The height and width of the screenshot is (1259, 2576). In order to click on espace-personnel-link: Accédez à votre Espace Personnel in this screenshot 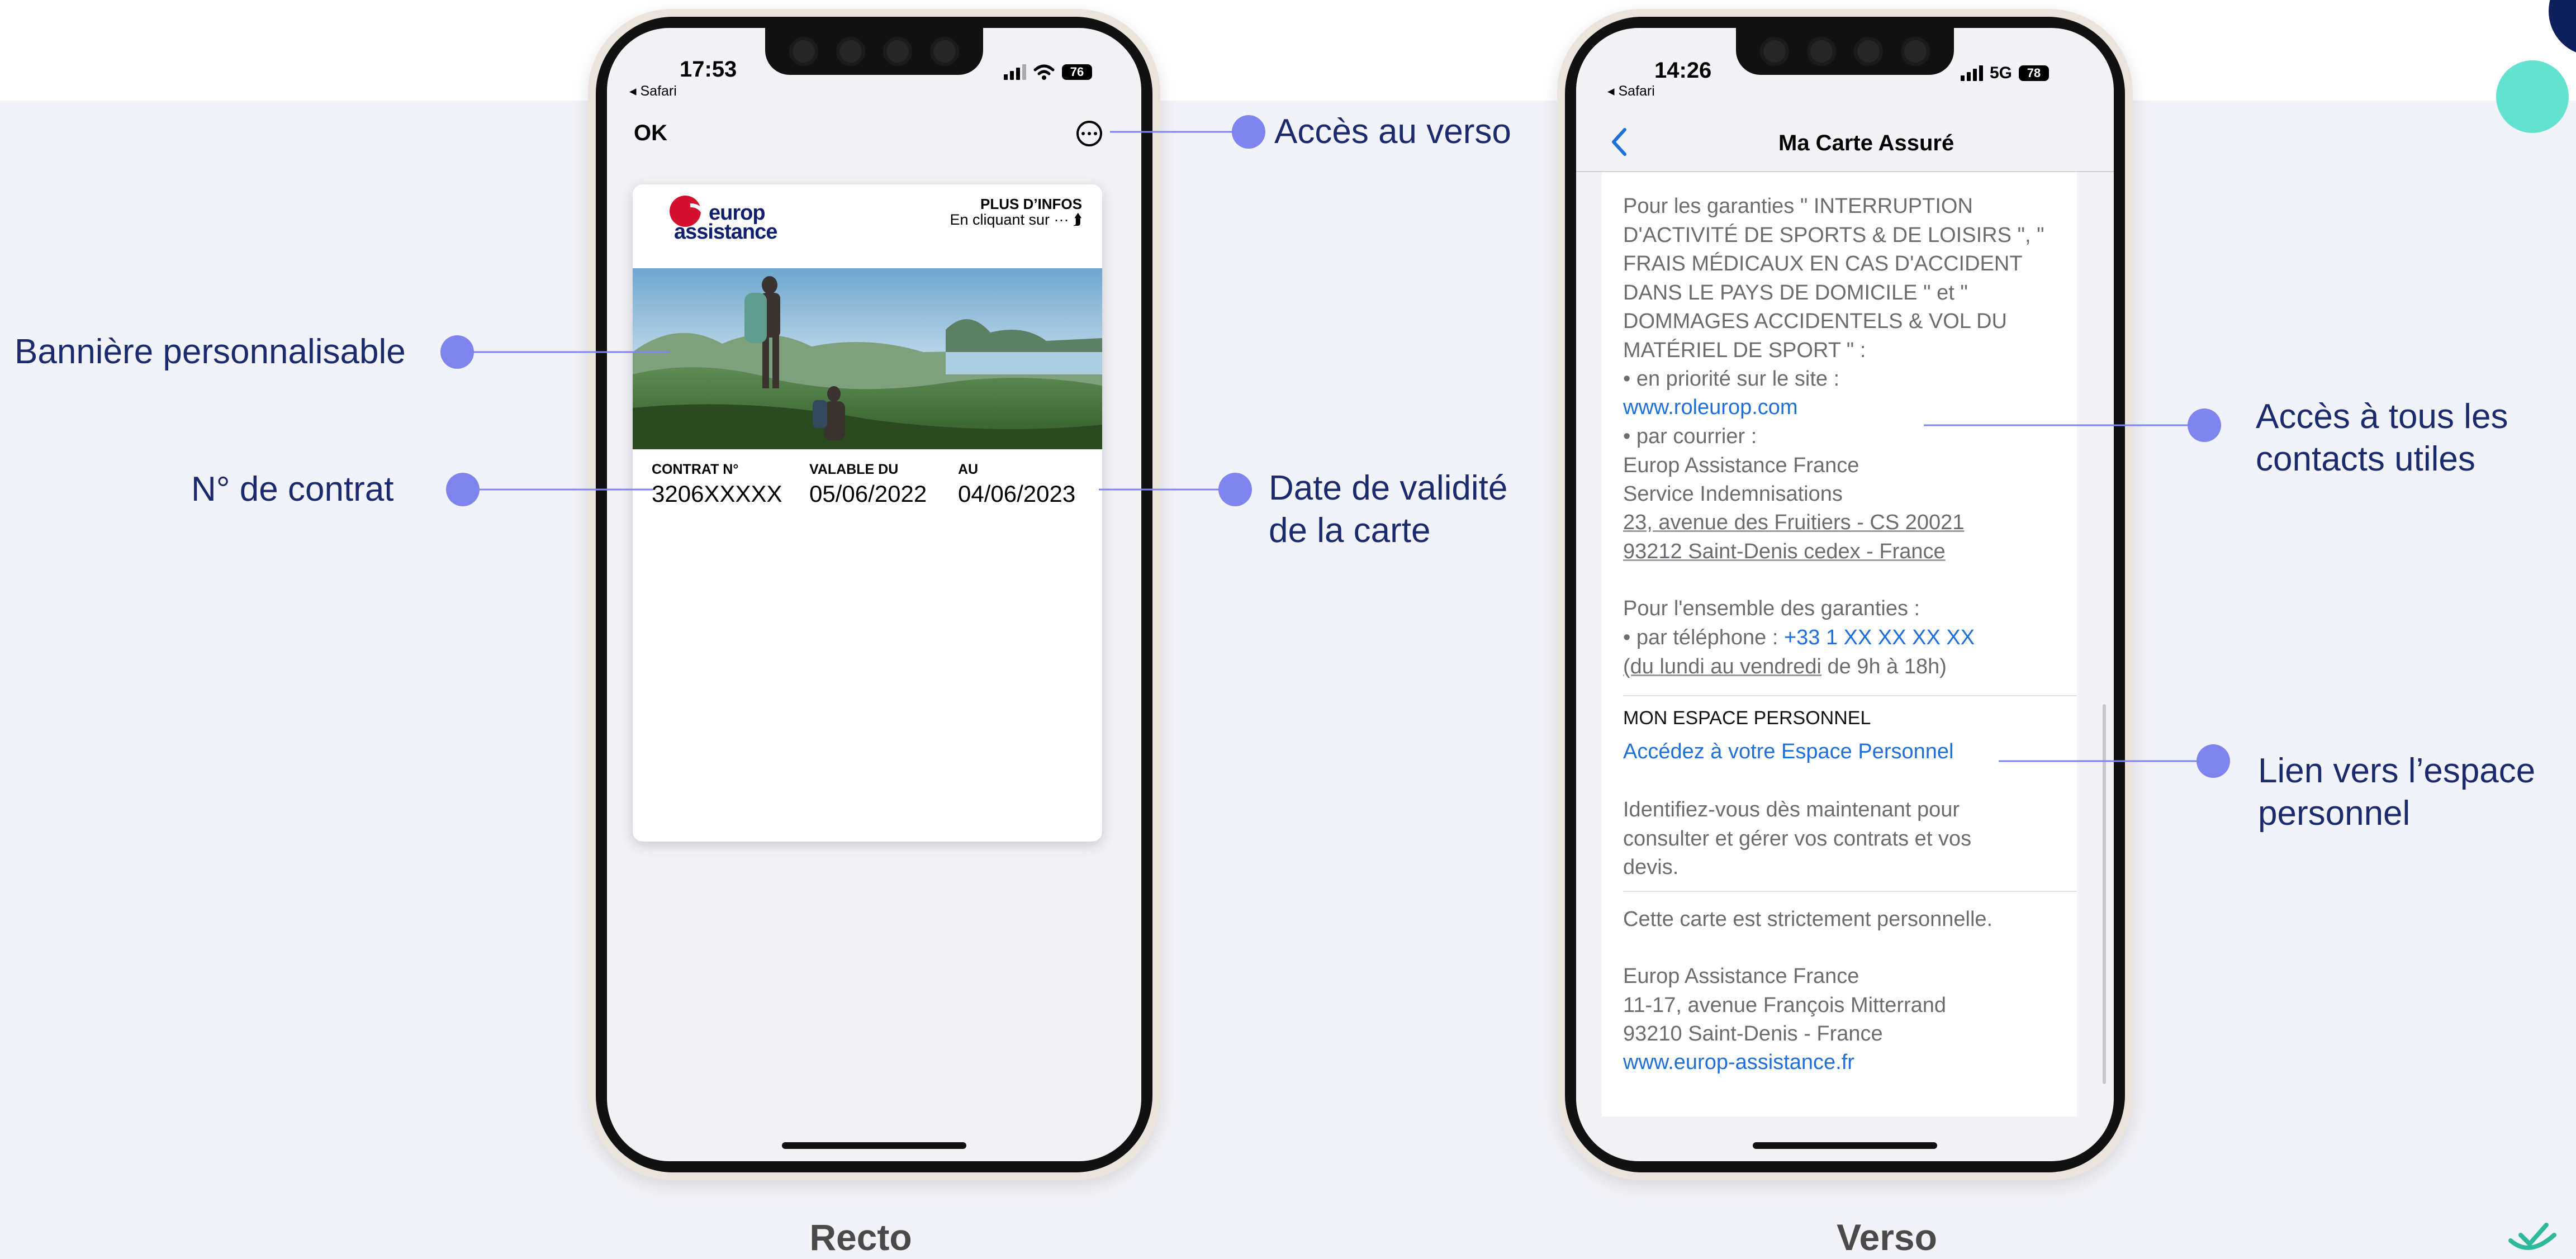, I will do `click(1788, 752)`.